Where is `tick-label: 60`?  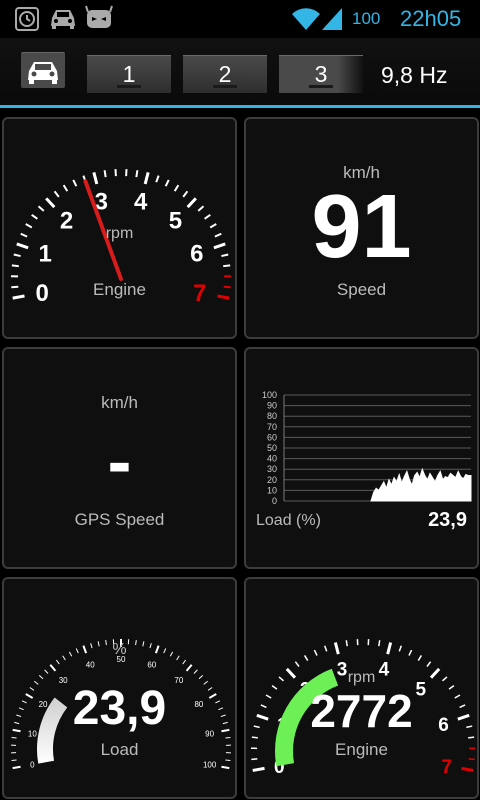 tick-label: 60 is located at coordinates (151, 664).